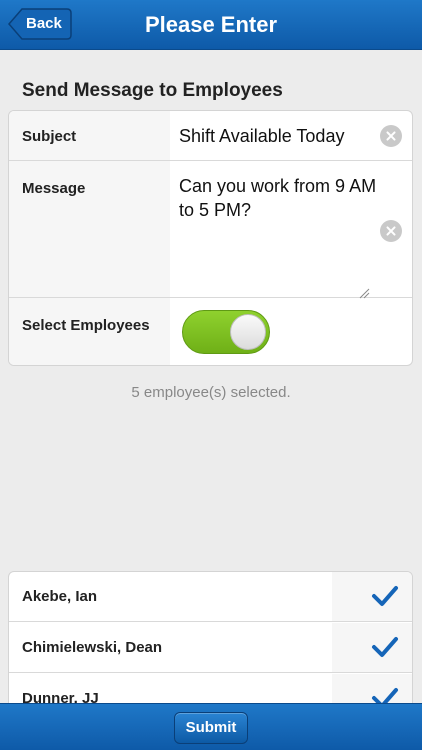  I want to click on employee-name: Chimielewski, Dean, so click(92, 647).